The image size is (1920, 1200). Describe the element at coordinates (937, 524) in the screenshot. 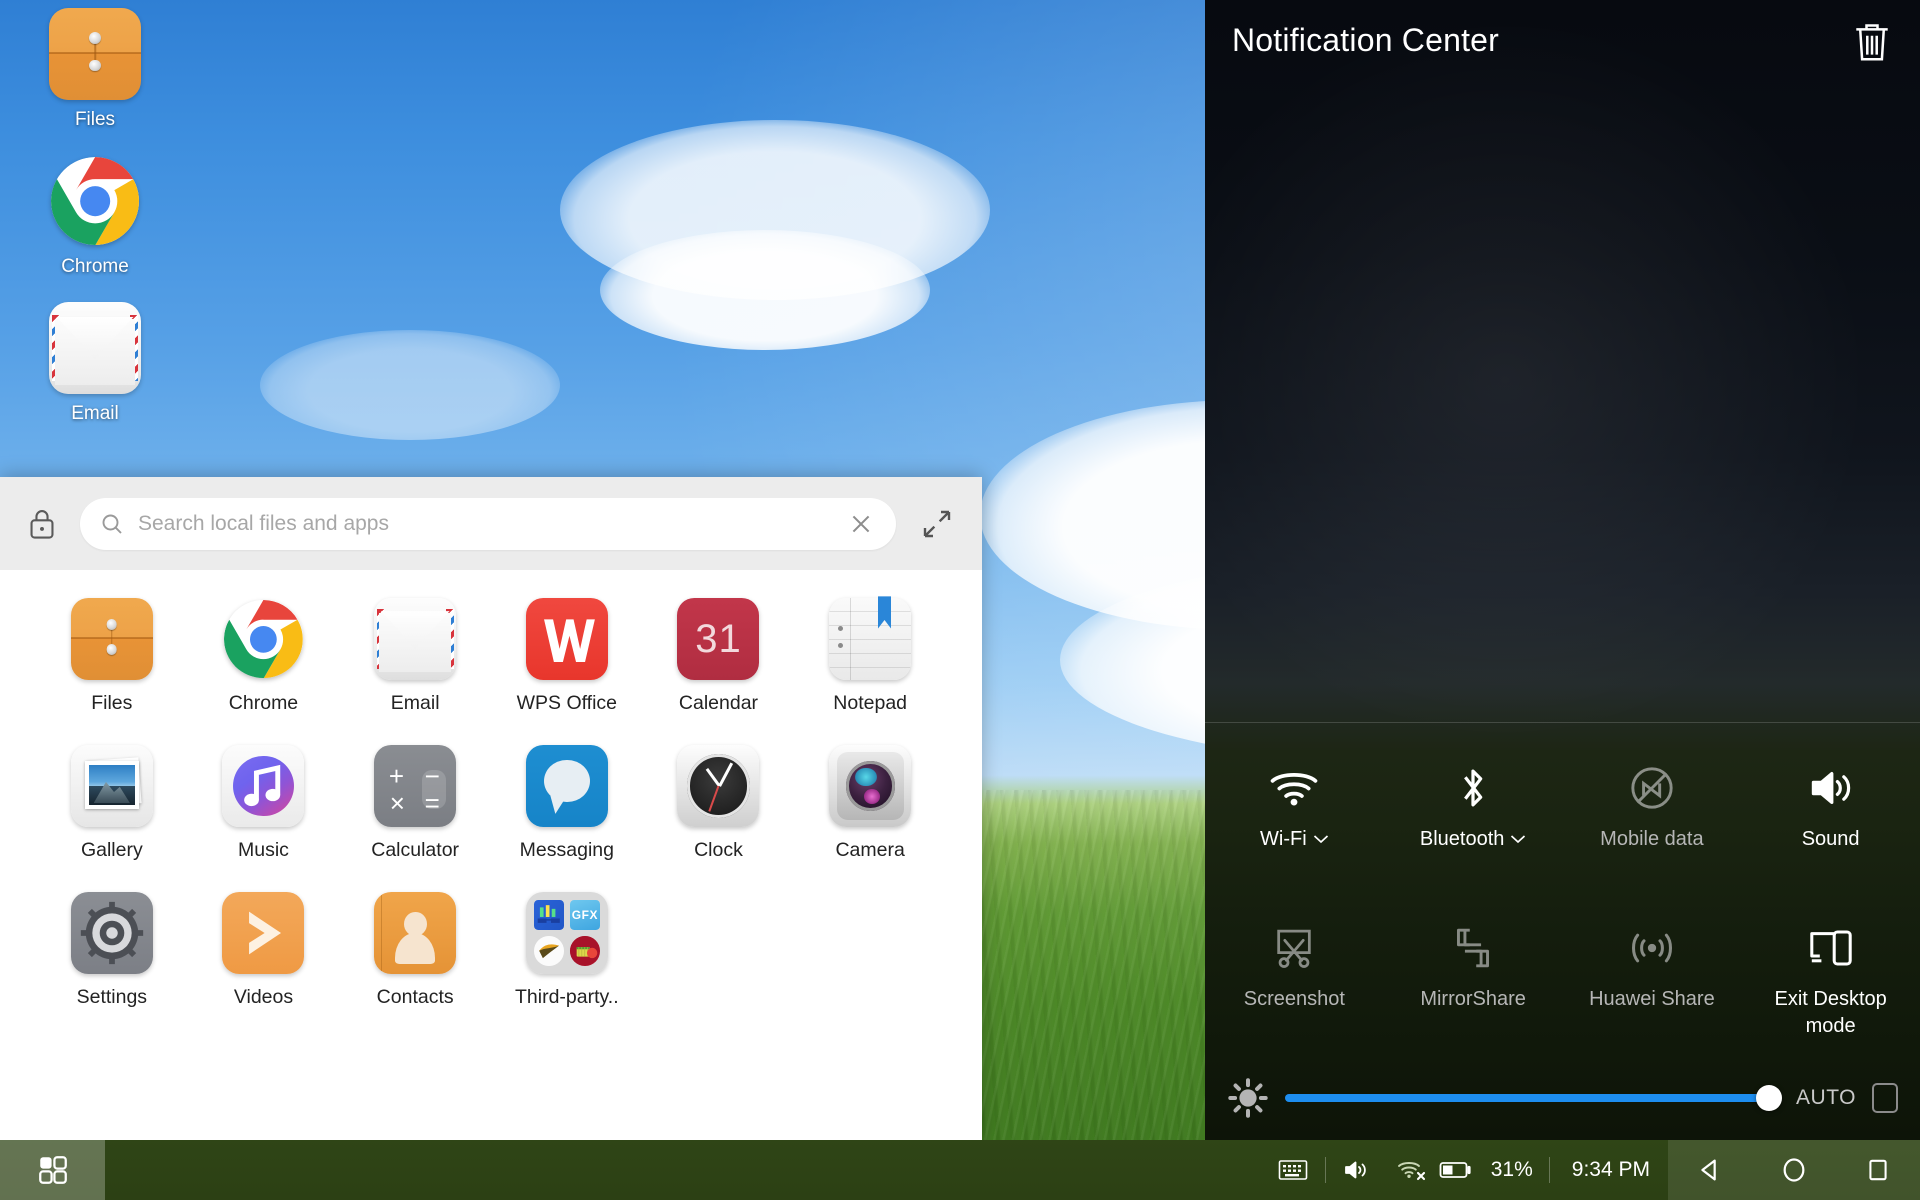

I see `expand-icon` at that location.